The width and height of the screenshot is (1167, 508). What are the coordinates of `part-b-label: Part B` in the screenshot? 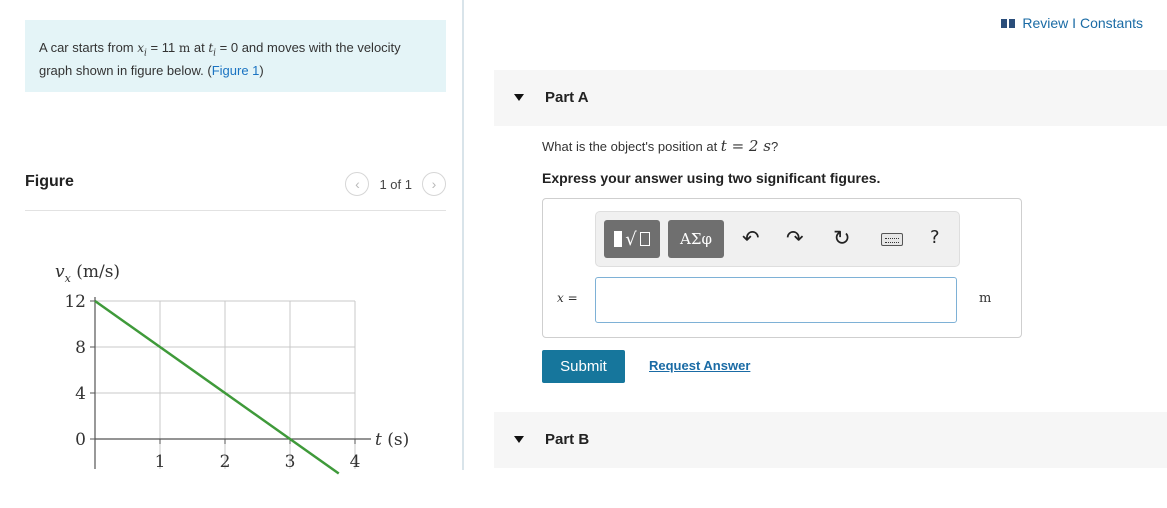 It's located at (567, 439).